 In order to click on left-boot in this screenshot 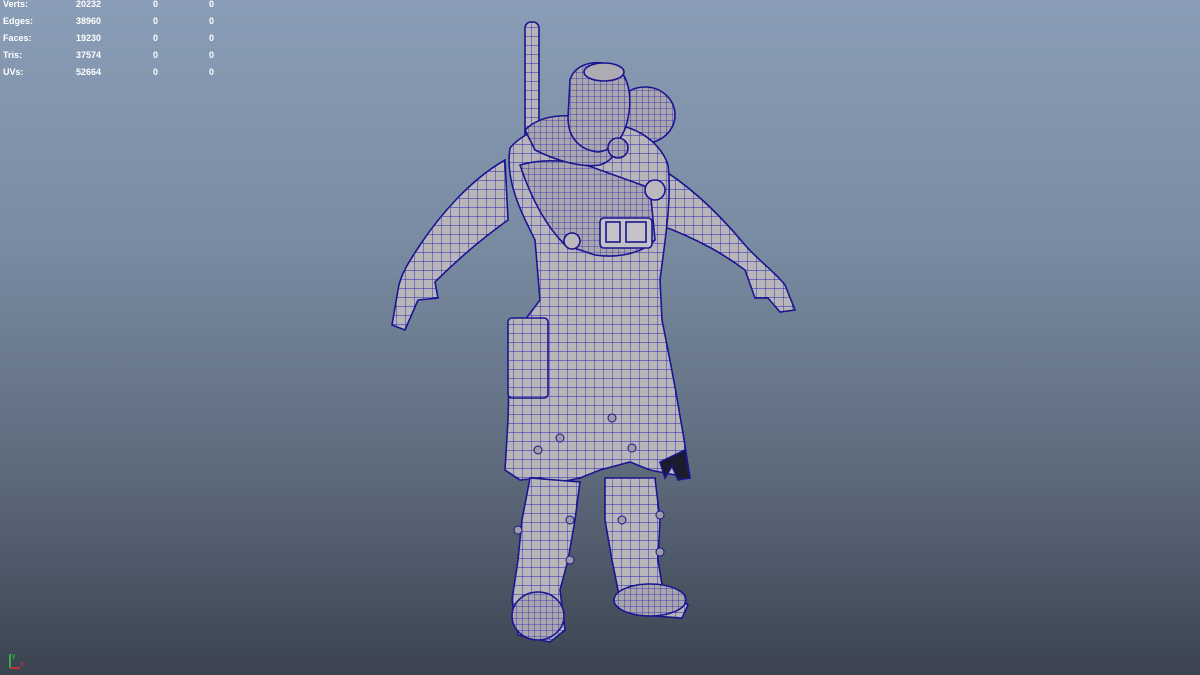, I will do `click(538, 616)`.